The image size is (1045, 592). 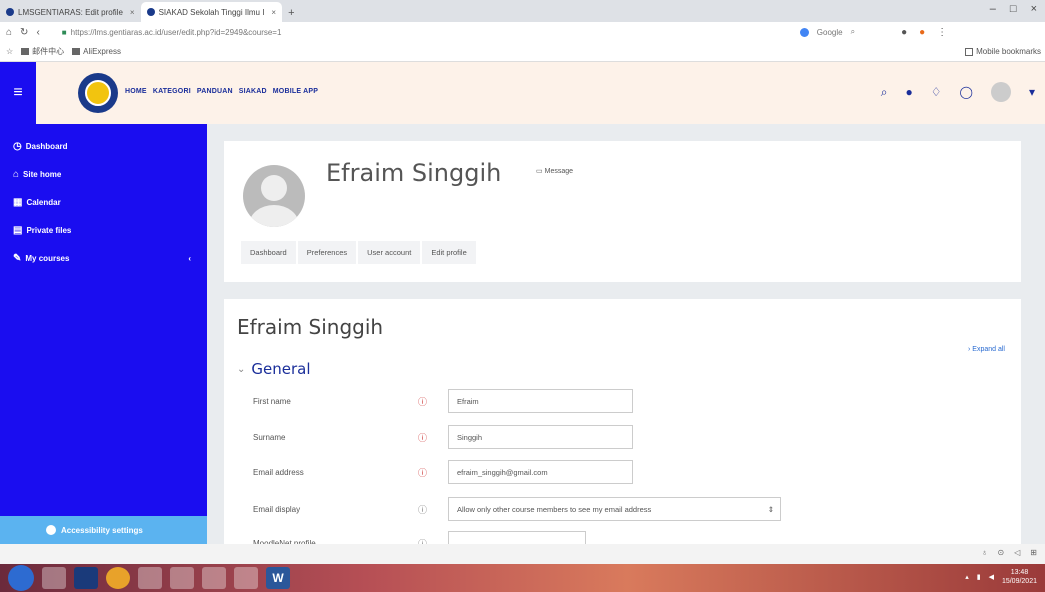 I want to click on favicon-icon, so click(x=10, y=12).